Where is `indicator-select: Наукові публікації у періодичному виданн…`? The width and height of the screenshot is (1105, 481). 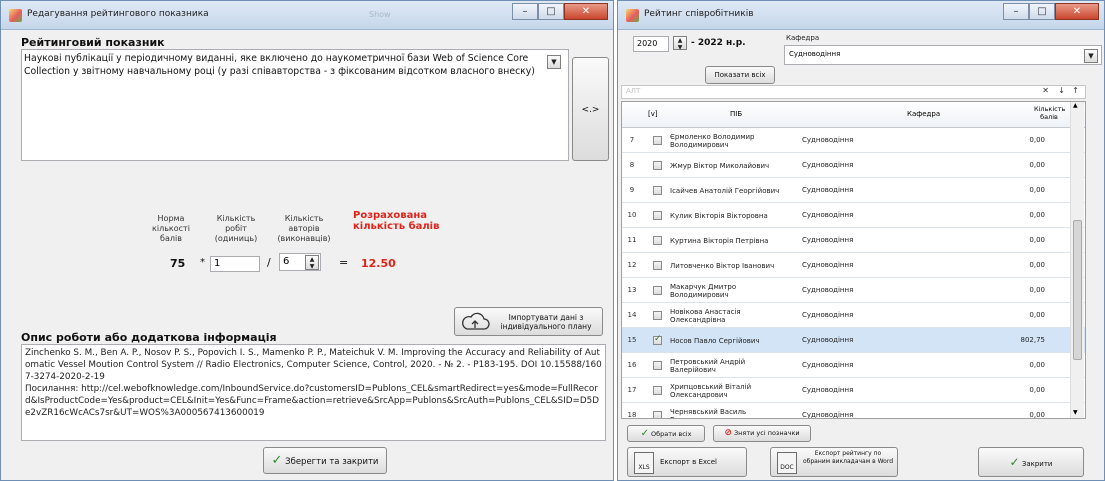 indicator-select: Наукові публікації у періодичному виданн… is located at coordinates (295, 105).